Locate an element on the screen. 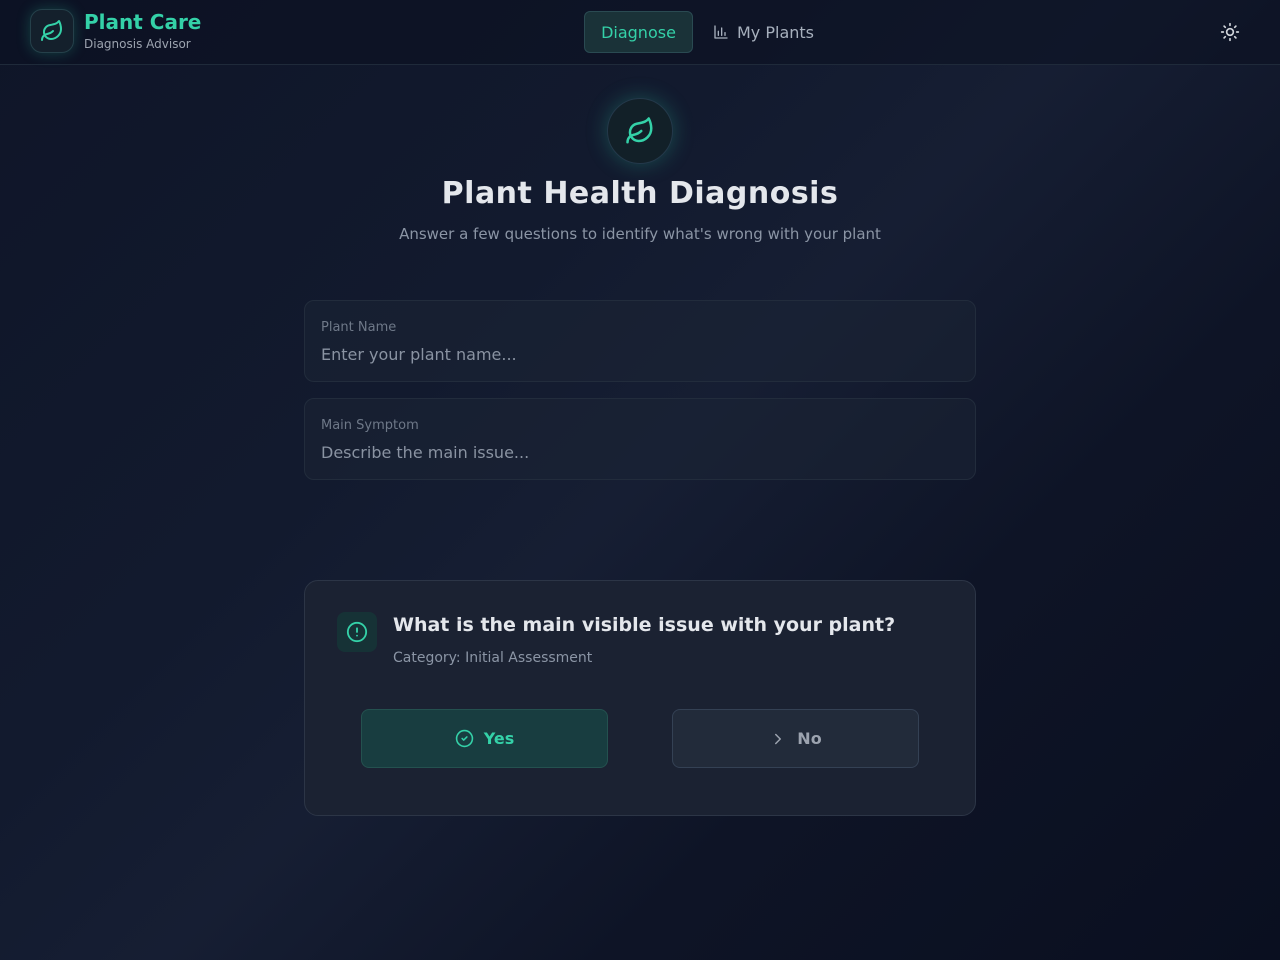 The width and height of the screenshot is (1280, 960). alert-circle-icon is located at coordinates (357, 632).